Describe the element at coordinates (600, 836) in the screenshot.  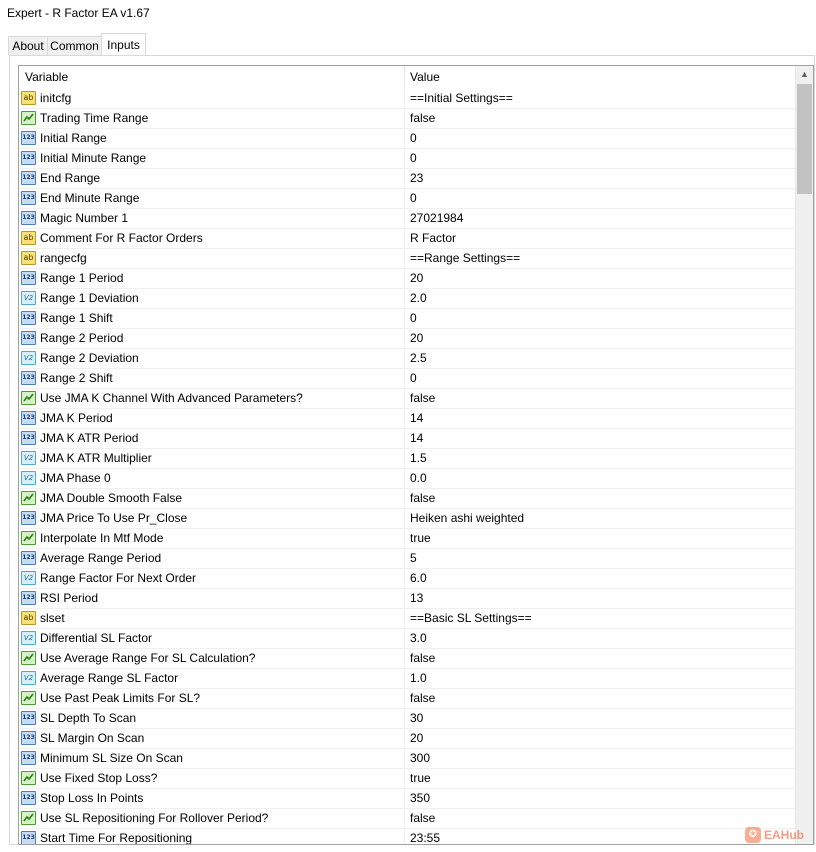
I see `value-cell: 23:55` at that location.